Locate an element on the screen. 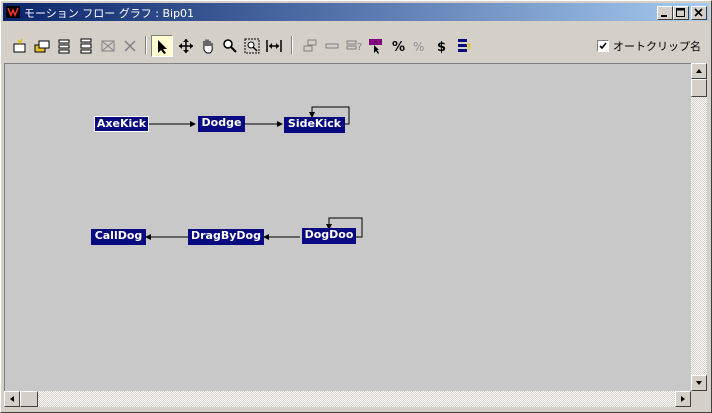 This screenshot has width=712, height=413. add-random-icon is located at coordinates (64, 46).